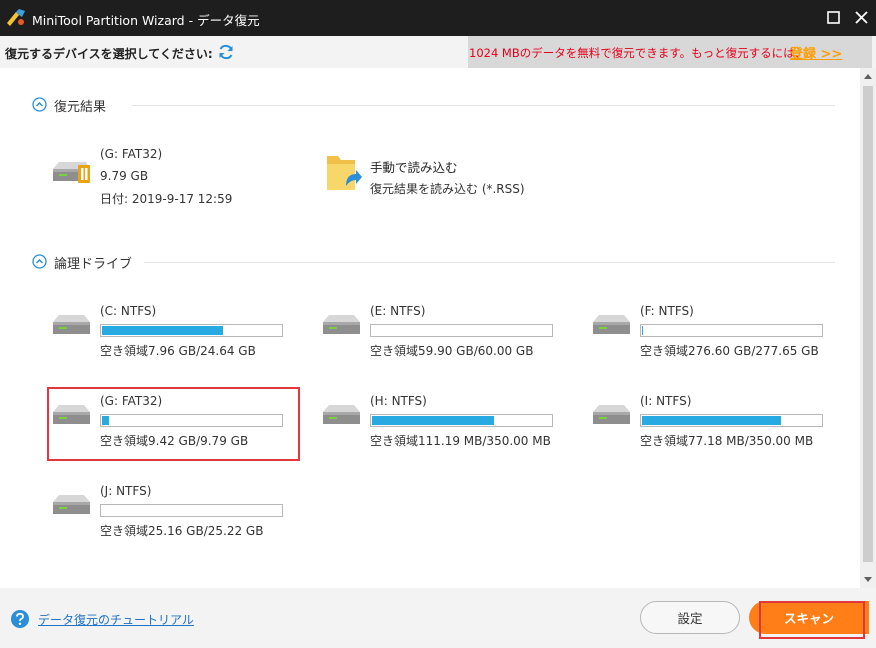 Image resolution: width=876 pixels, height=648 pixels. I want to click on drive-free-space: 空き領域59.90 GB/60.00 GB, so click(452, 351).